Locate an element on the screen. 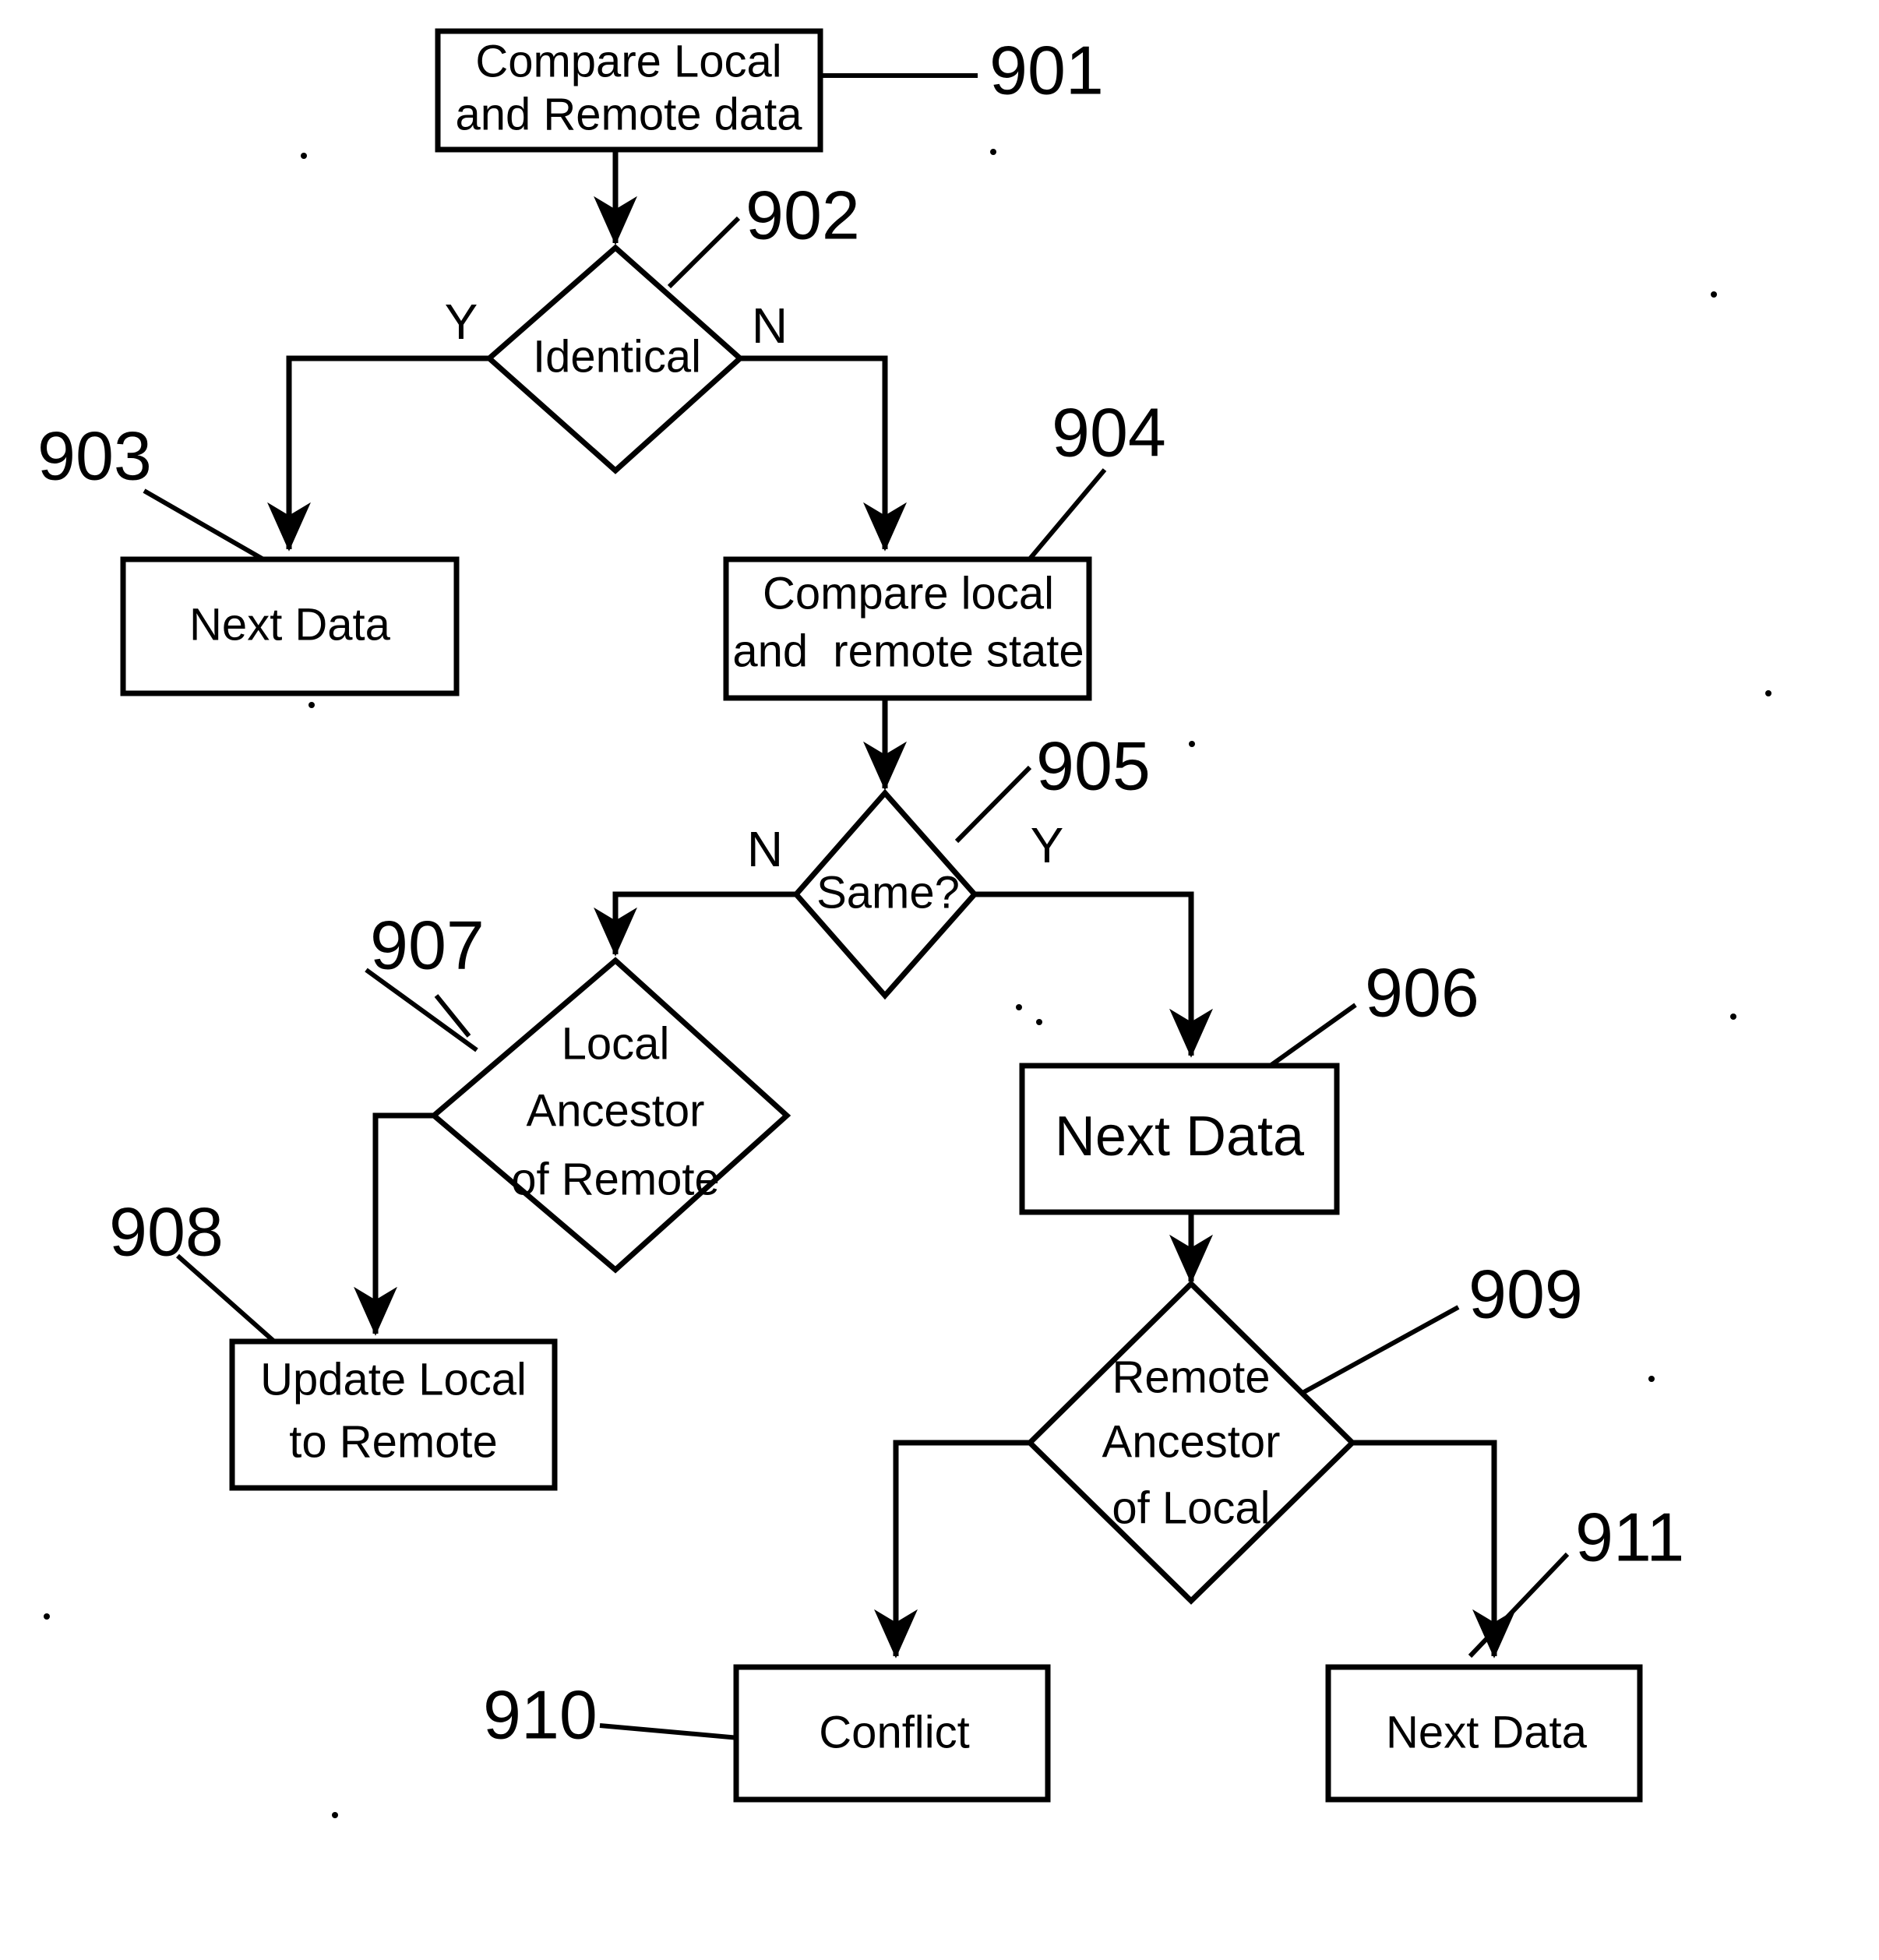  node-907-line1: Local is located at coordinates (616, 1043).